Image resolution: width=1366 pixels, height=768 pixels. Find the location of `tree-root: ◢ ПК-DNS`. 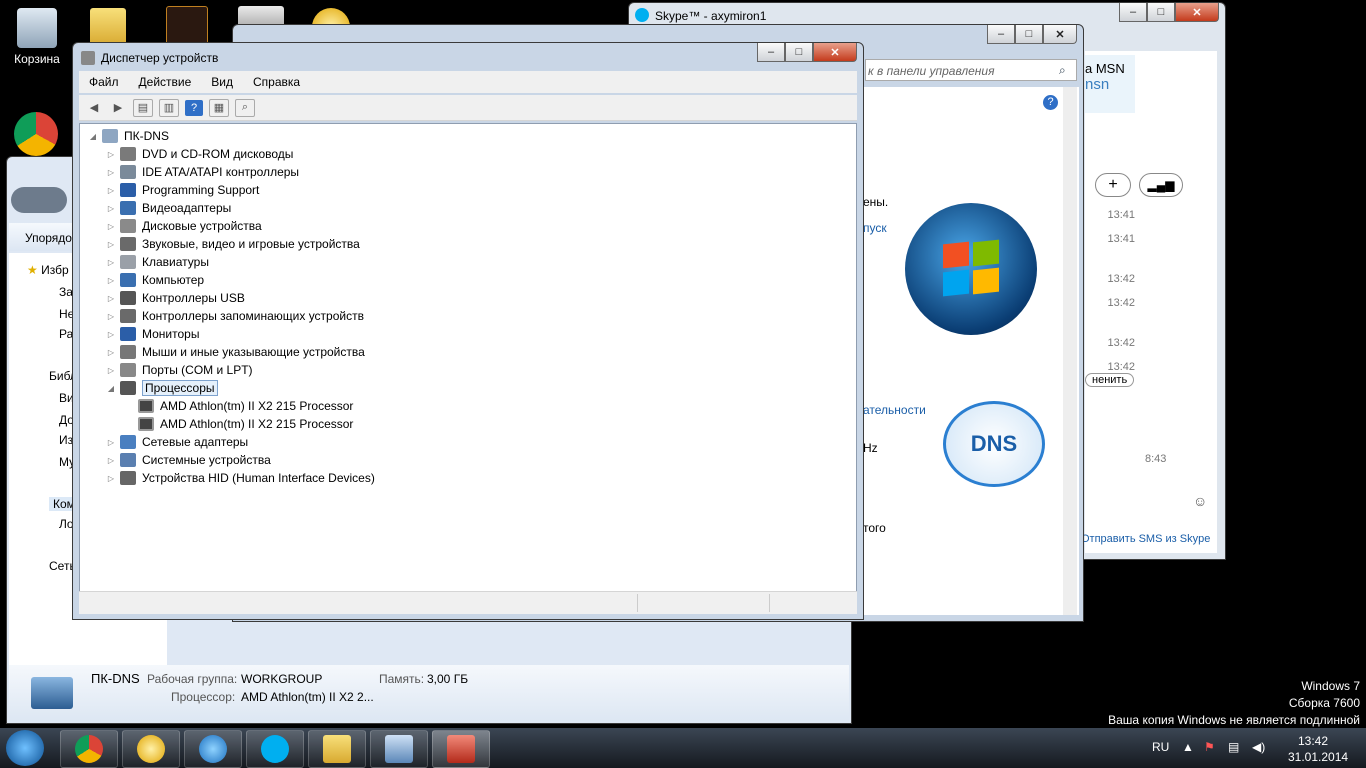

tree-root: ◢ ПК-DNS is located at coordinates (128, 136).